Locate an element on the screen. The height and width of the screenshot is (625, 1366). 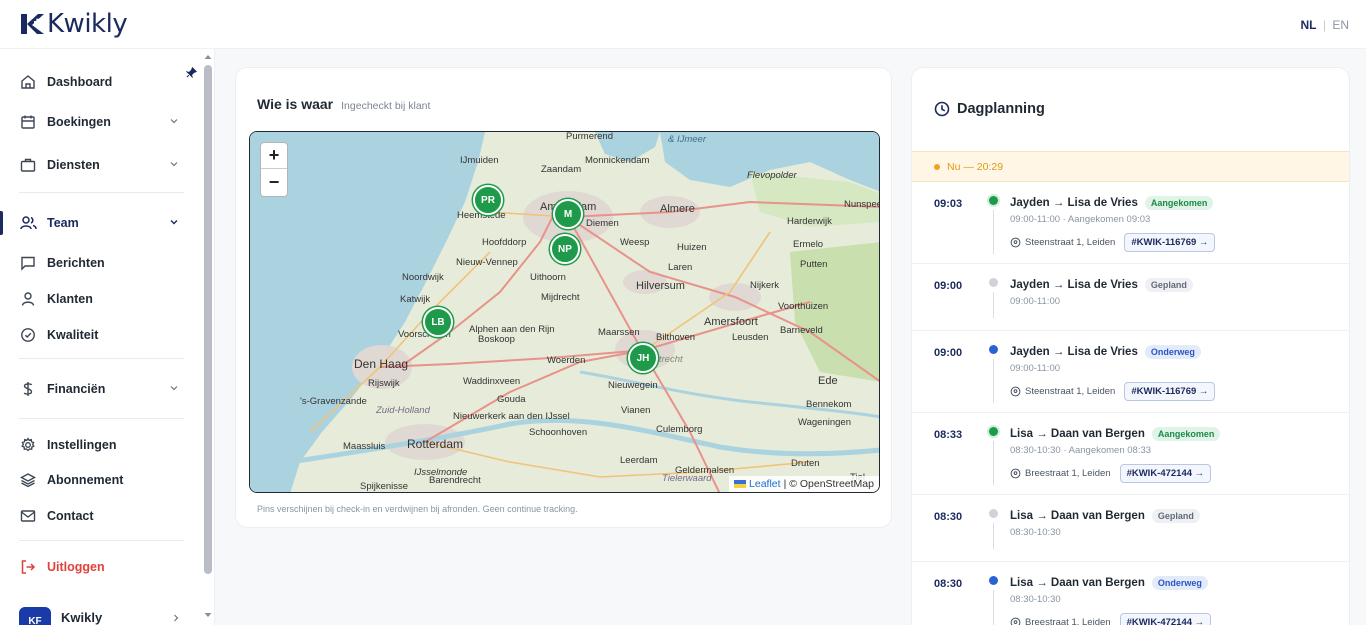
divider is located at coordinates (101, 418).